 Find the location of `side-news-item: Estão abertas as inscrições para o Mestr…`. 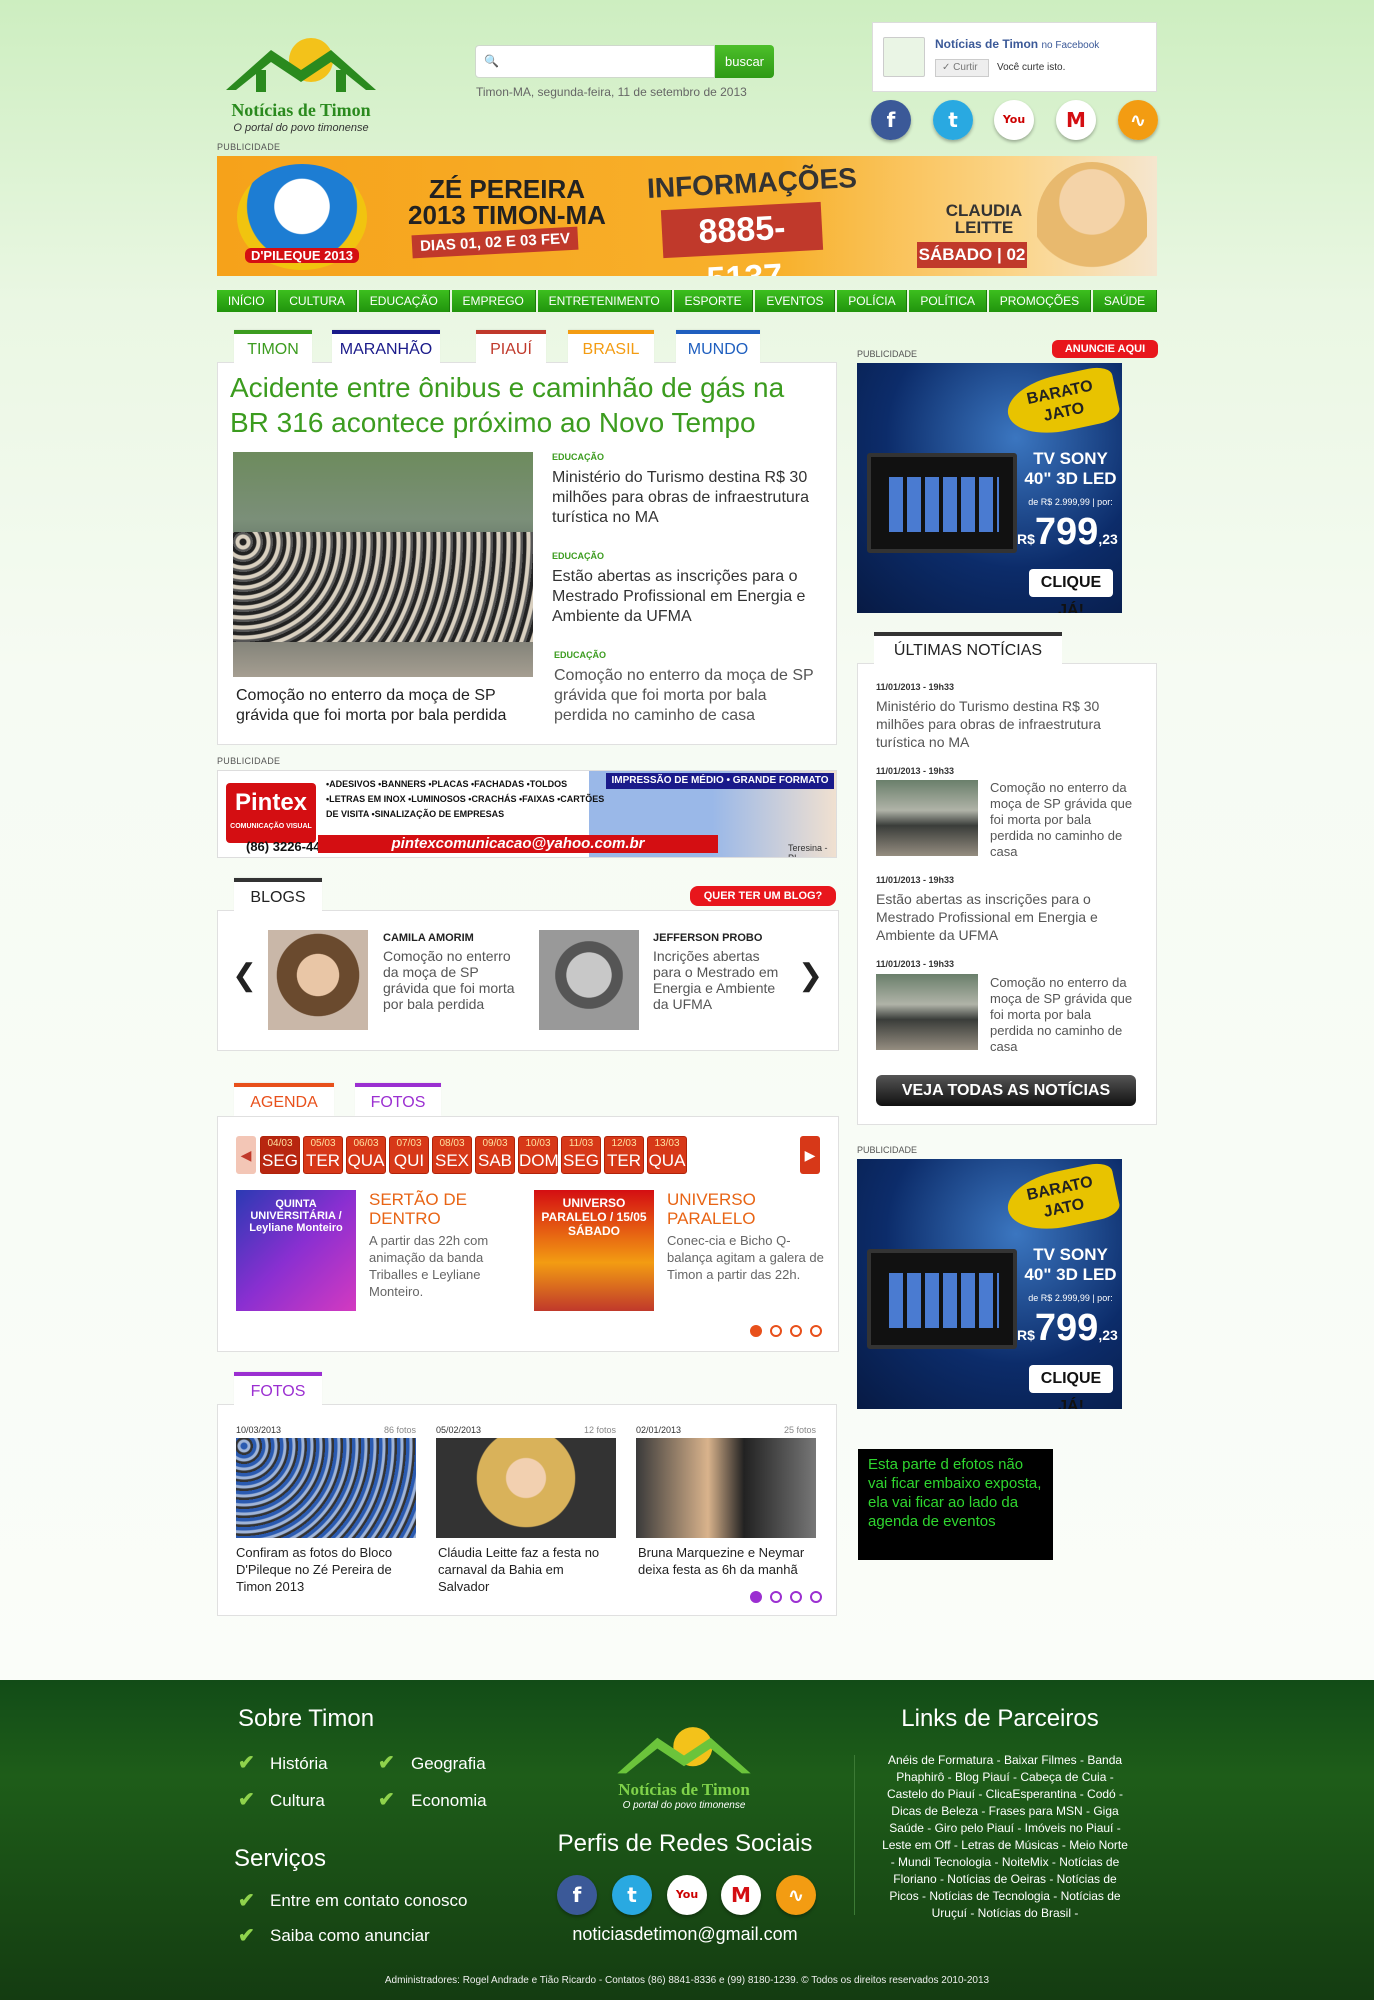

side-news-item: Estão abertas as inscrições para o Mestr… is located at coordinates (687, 597).